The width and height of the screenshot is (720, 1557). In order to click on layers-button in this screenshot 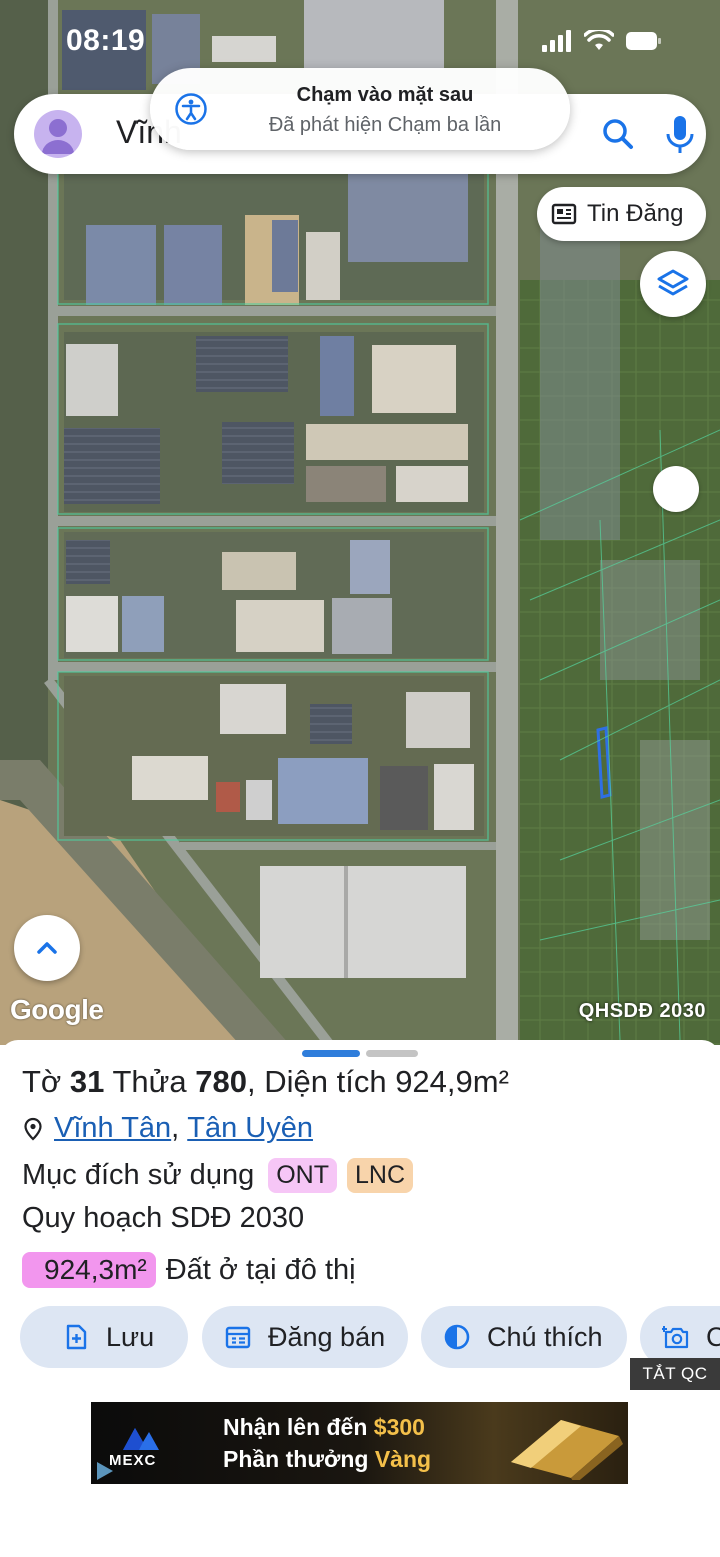, I will do `click(673, 284)`.